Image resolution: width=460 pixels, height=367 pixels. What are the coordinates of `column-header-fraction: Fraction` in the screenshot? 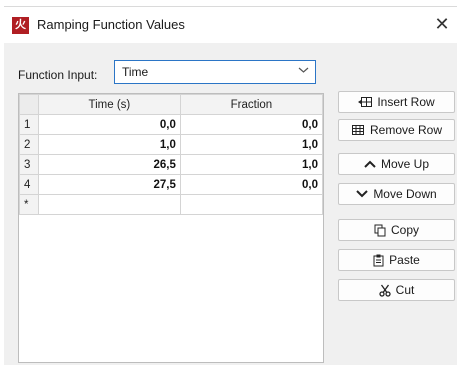 It's located at (251, 104).